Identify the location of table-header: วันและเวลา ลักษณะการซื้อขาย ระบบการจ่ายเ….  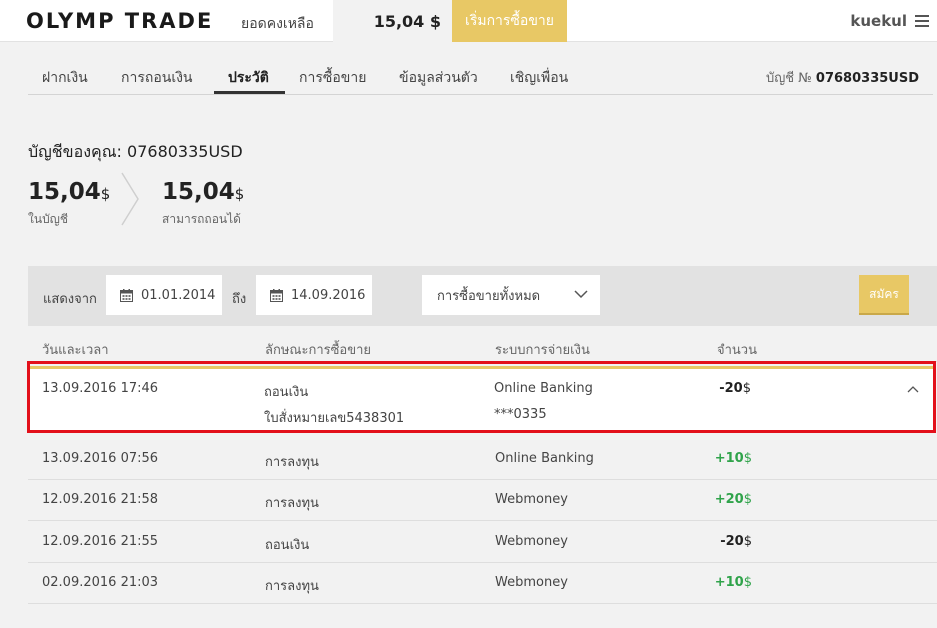
(482, 349).